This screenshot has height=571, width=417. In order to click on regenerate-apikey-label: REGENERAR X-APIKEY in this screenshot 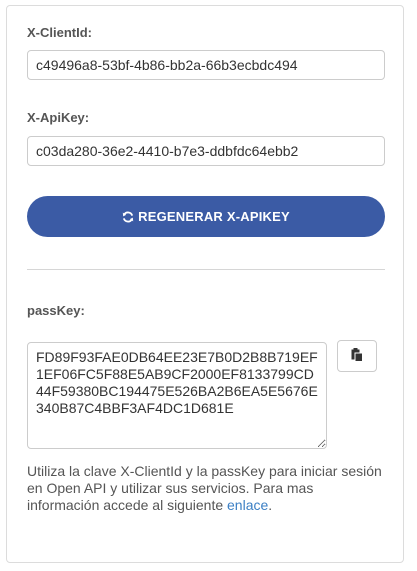, I will do `click(214, 216)`.